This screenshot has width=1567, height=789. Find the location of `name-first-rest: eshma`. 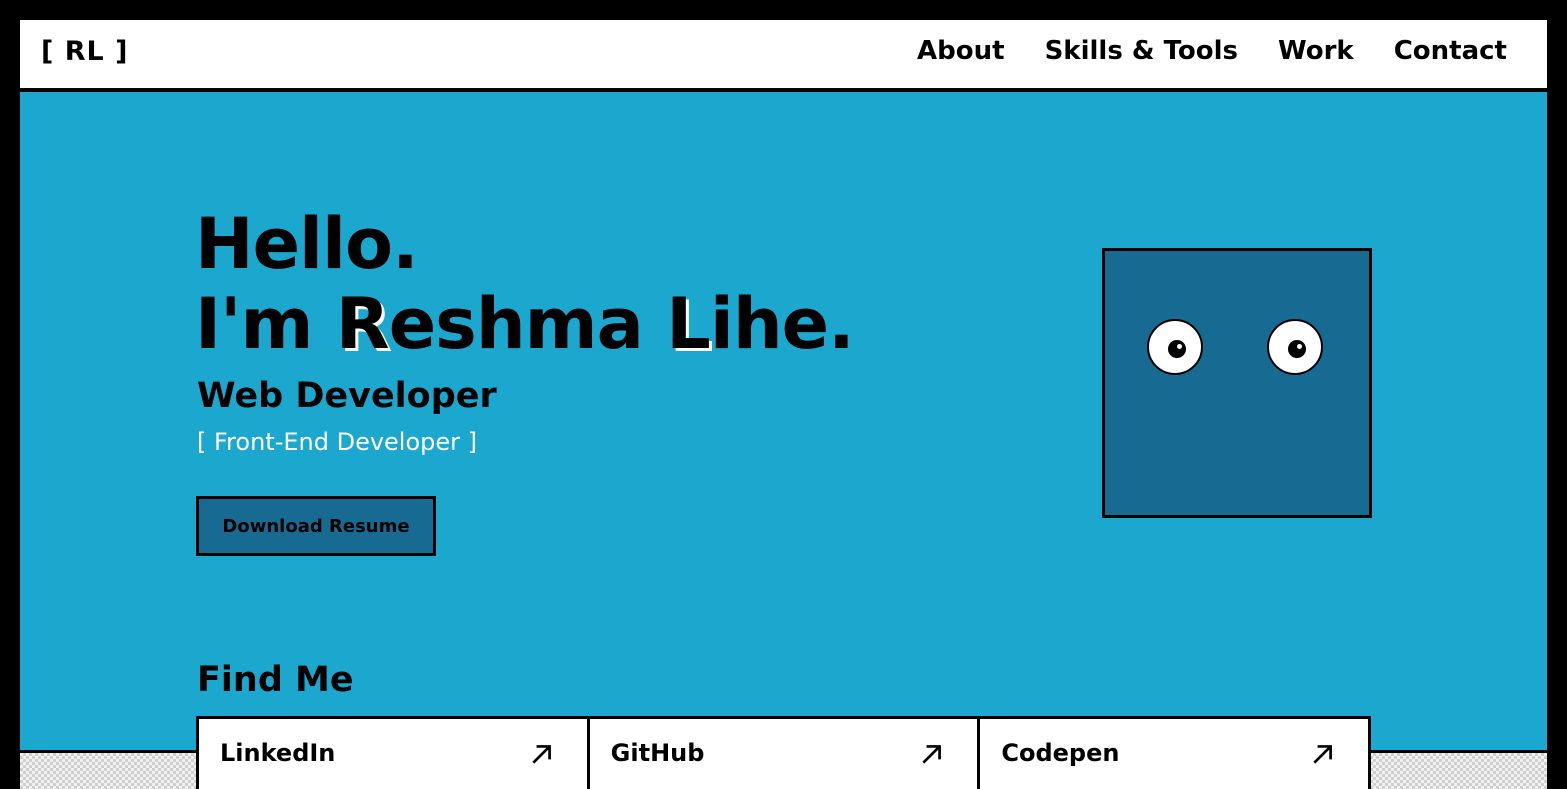

name-first-rest: eshma is located at coordinates (527, 324).